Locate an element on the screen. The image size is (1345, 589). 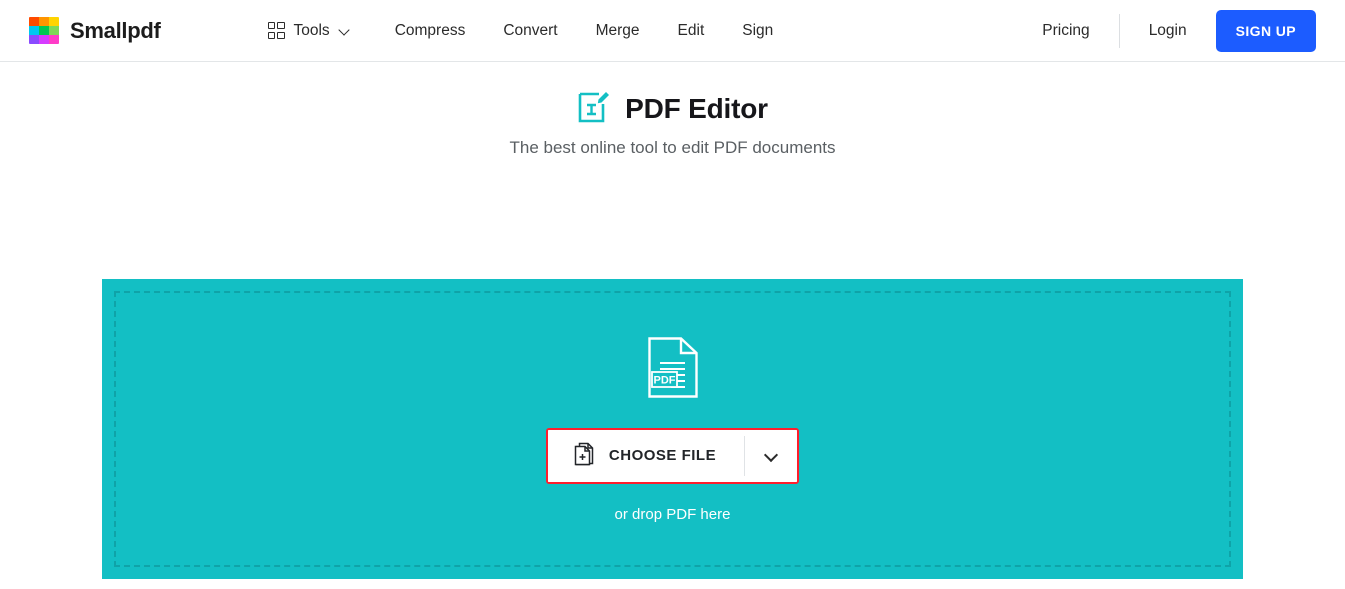
hero-title-row: PDF Editor is located at coordinates (672, 108).